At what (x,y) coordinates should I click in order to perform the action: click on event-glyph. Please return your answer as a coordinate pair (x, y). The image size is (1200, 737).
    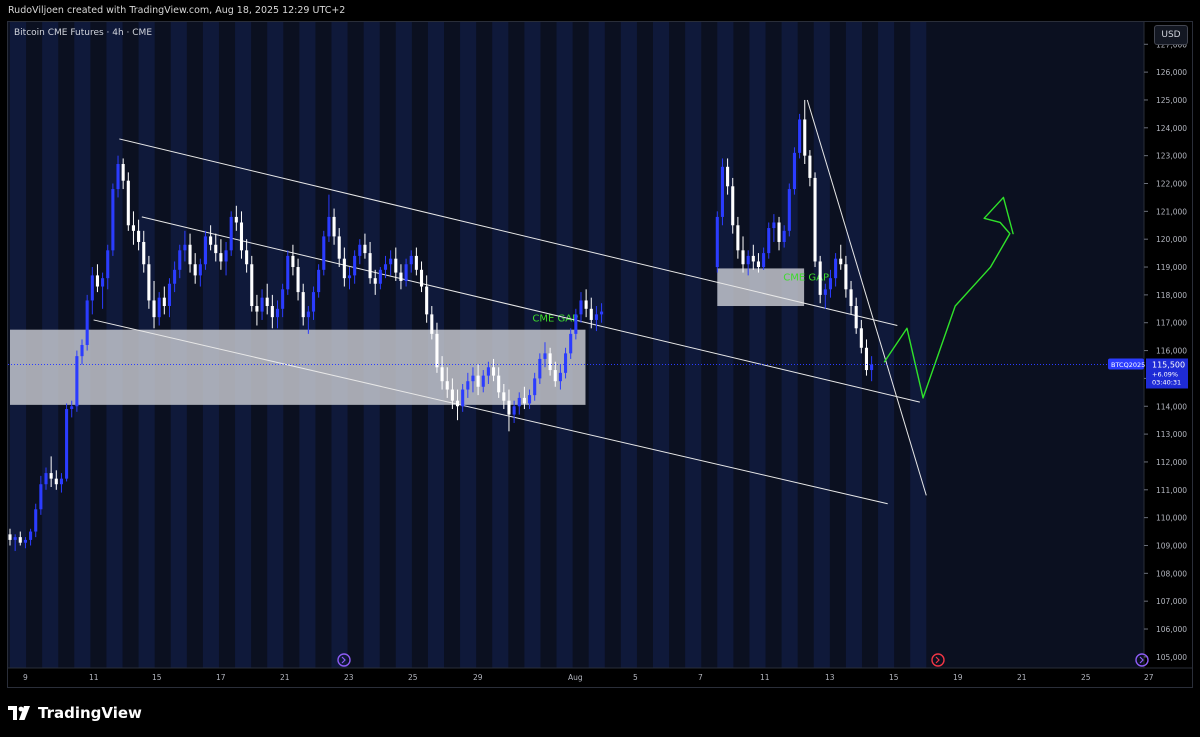
    Looking at the image, I should click on (937, 660).